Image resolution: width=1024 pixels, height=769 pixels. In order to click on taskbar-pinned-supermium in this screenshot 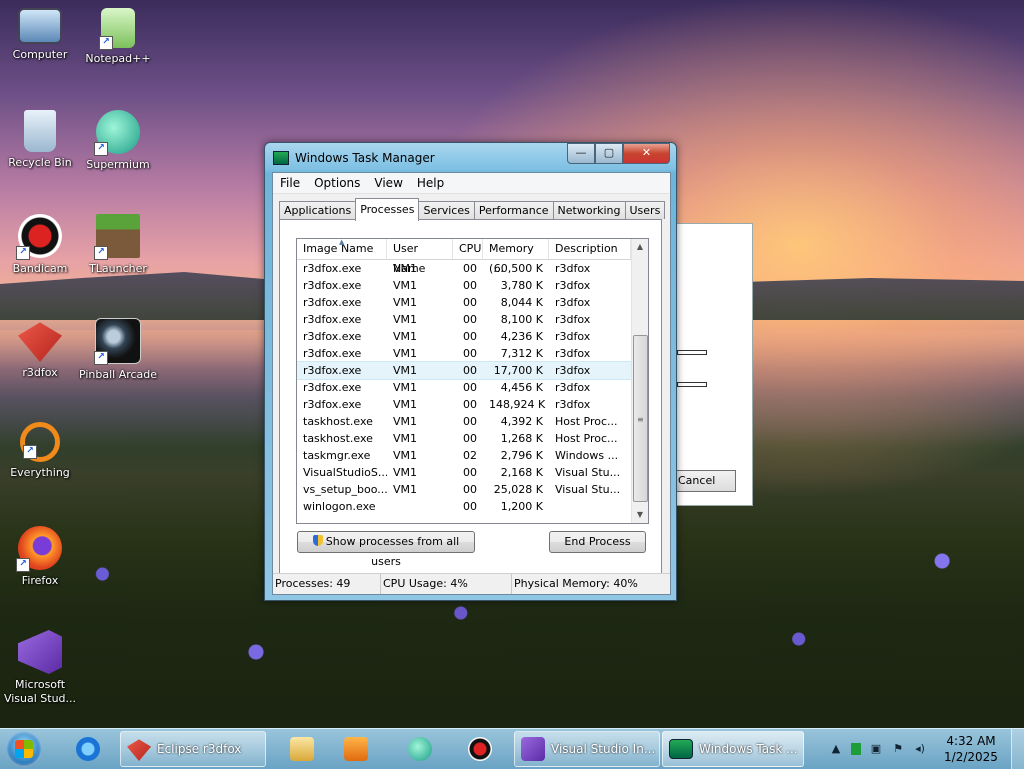, I will do `click(420, 749)`.